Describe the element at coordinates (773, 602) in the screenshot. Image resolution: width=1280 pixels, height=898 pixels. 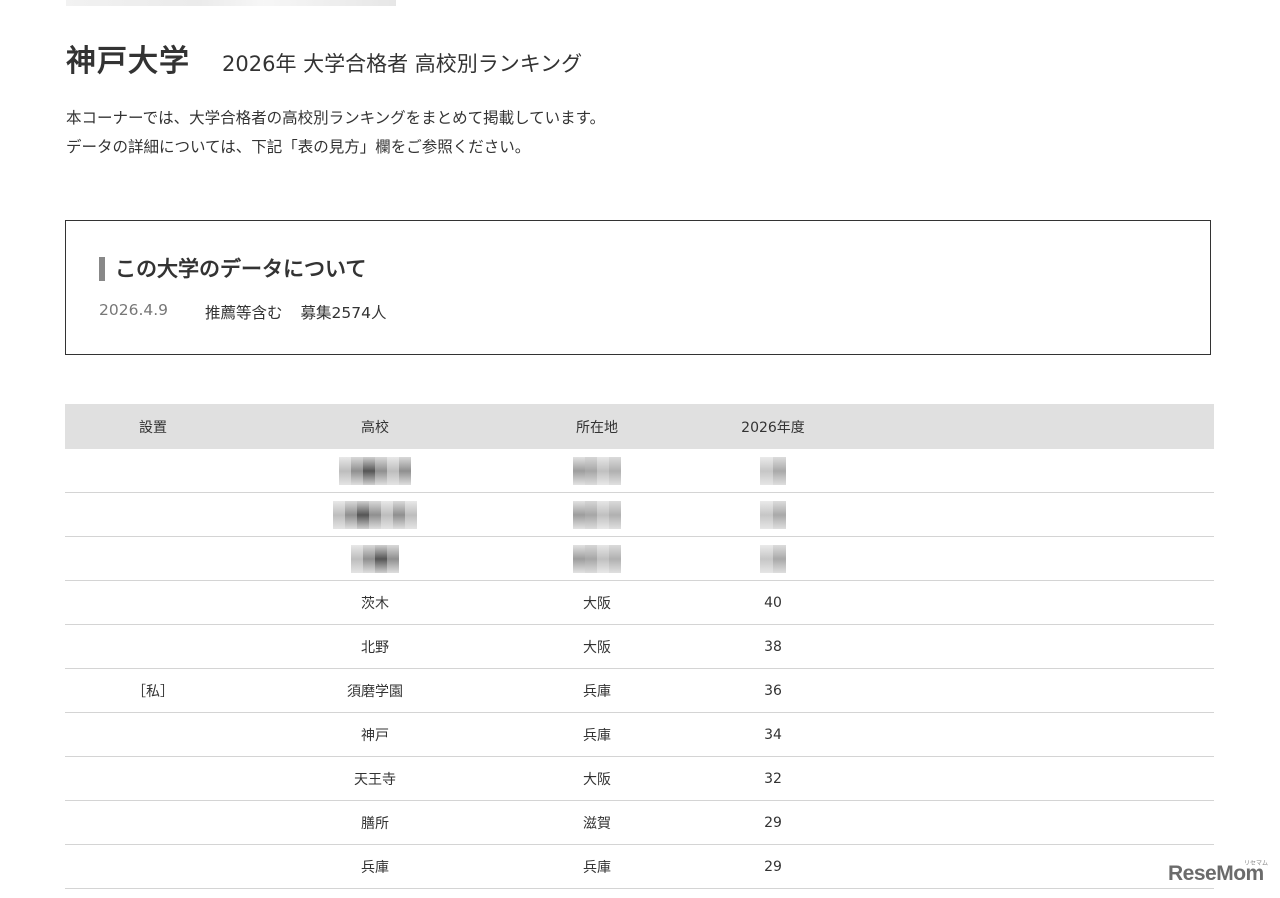
I see `cell-count: 40` at that location.